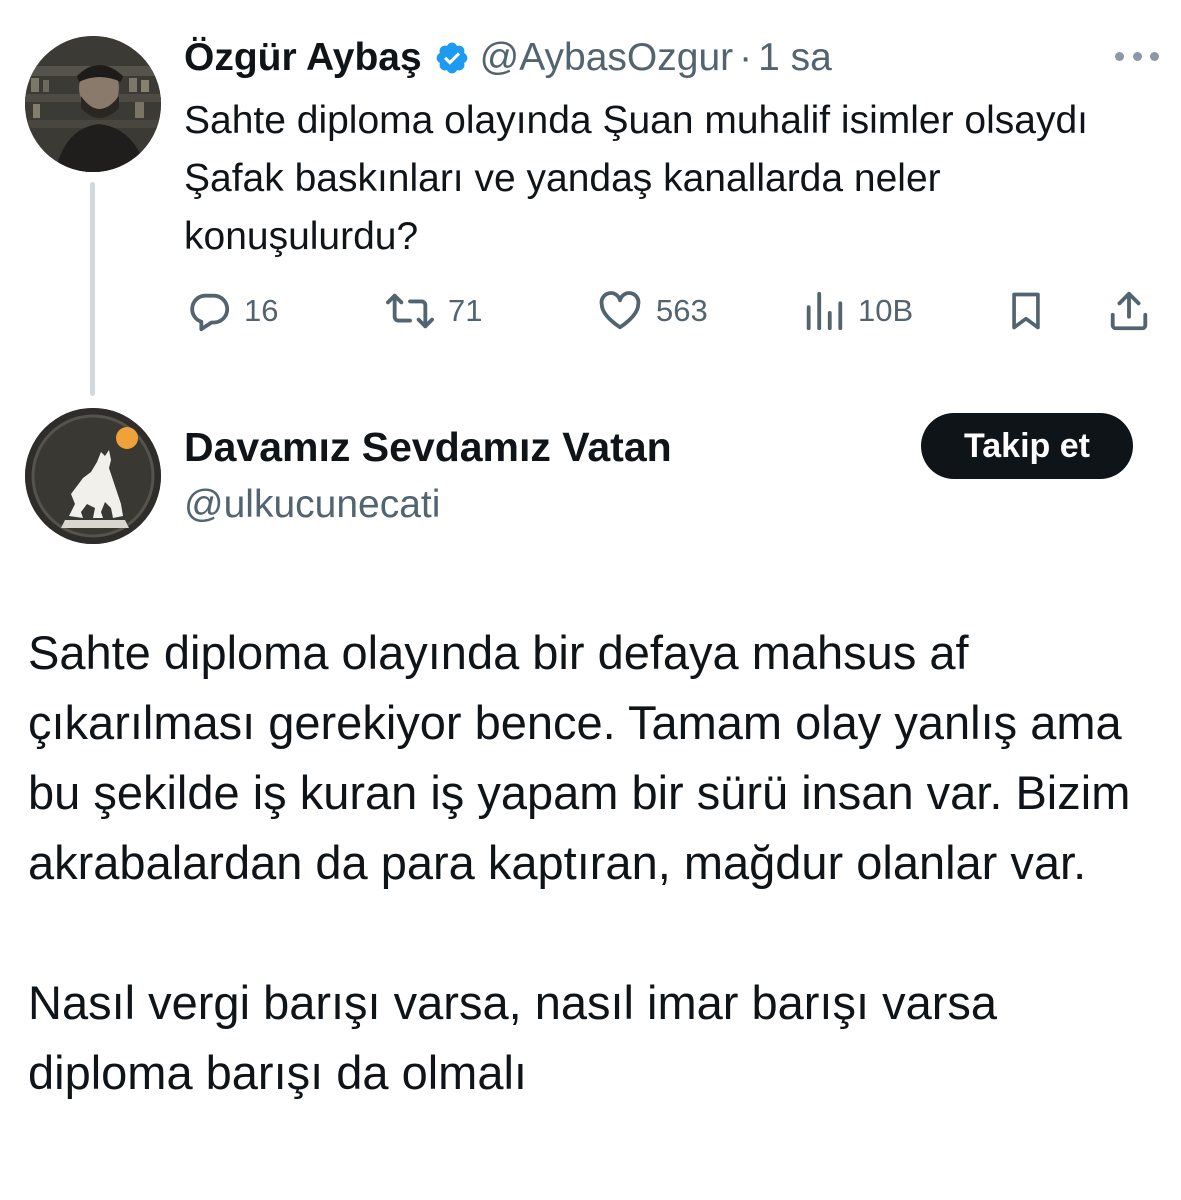 Image resolution: width=1181 pixels, height=1200 pixels. What do you see at coordinates (606, 58) in the screenshot?
I see `author-handle: @AybasOzgur` at bounding box center [606, 58].